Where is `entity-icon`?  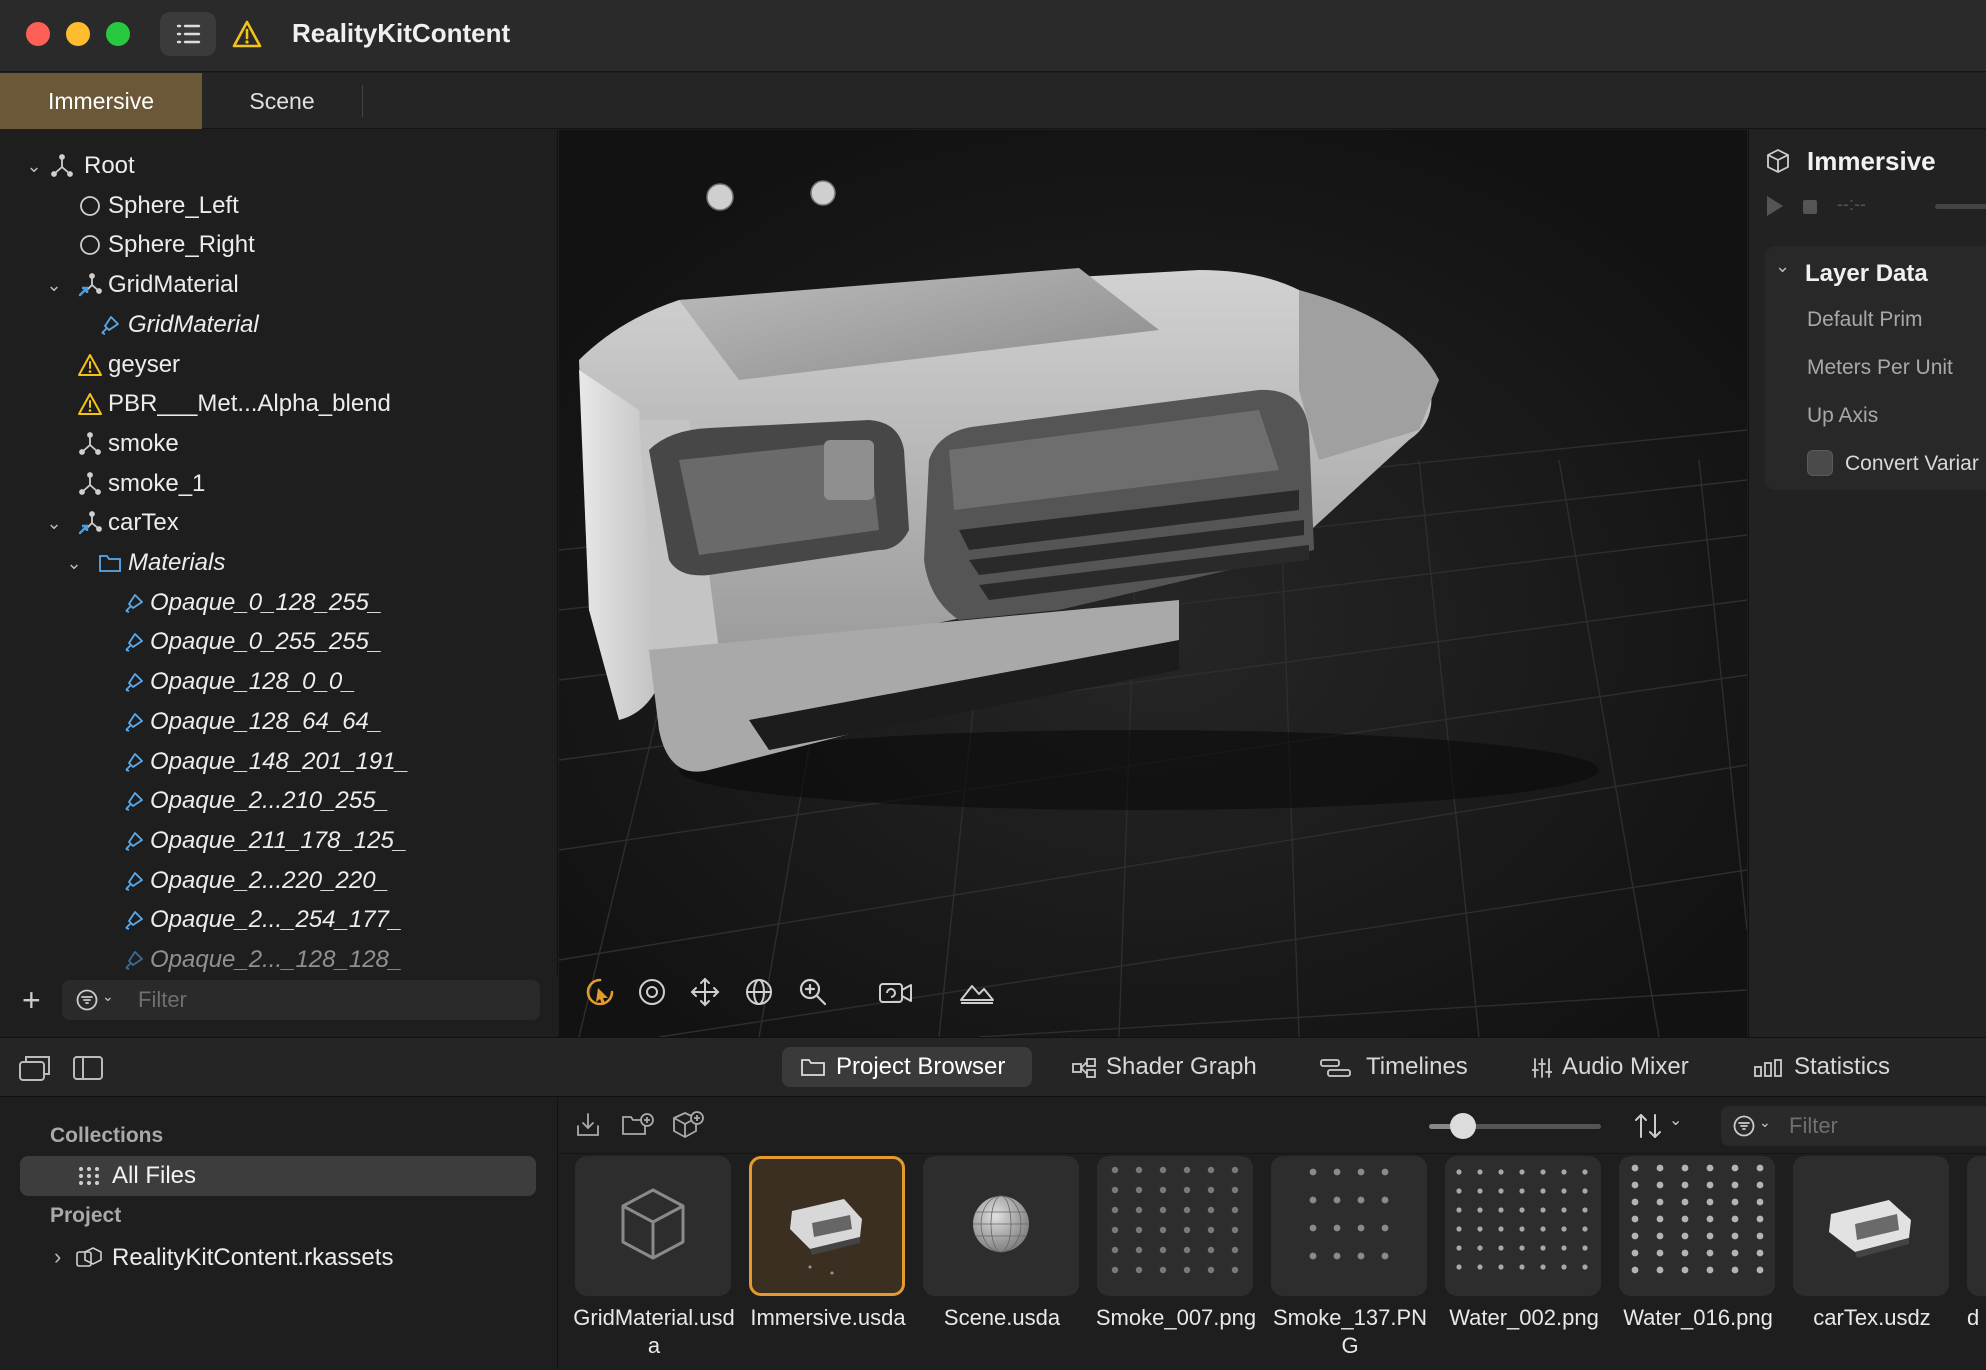
entity-icon is located at coordinates (62, 165).